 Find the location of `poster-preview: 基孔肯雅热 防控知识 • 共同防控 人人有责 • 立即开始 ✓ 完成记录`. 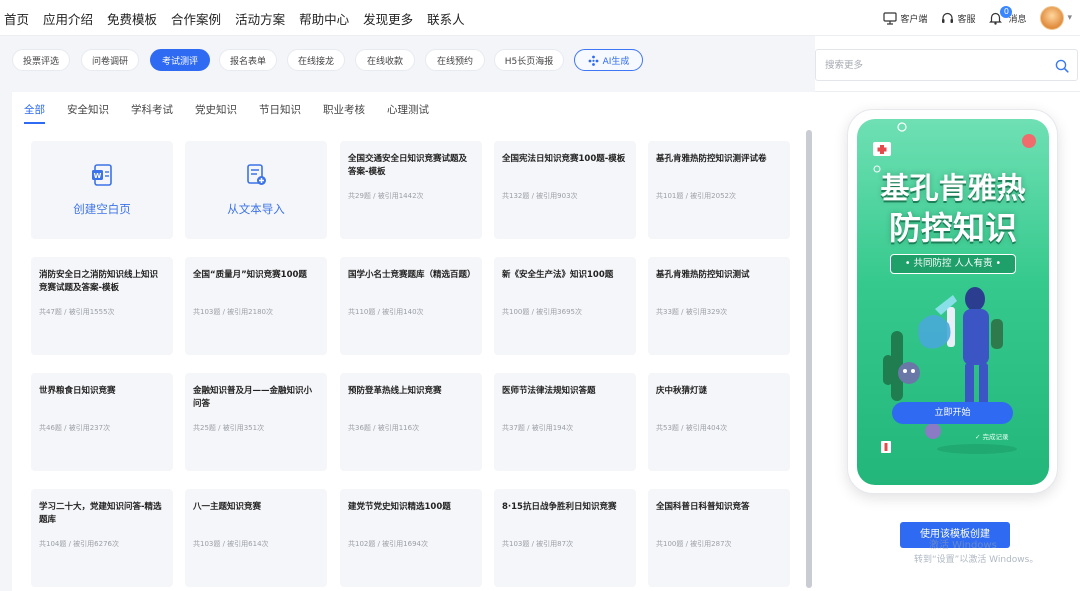

poster-preview: 基孔肯雅热 防控知识 • 共同防控 人人有责 • 立即开始 ✓ 完成记录 is located at coordinates (953, 302).